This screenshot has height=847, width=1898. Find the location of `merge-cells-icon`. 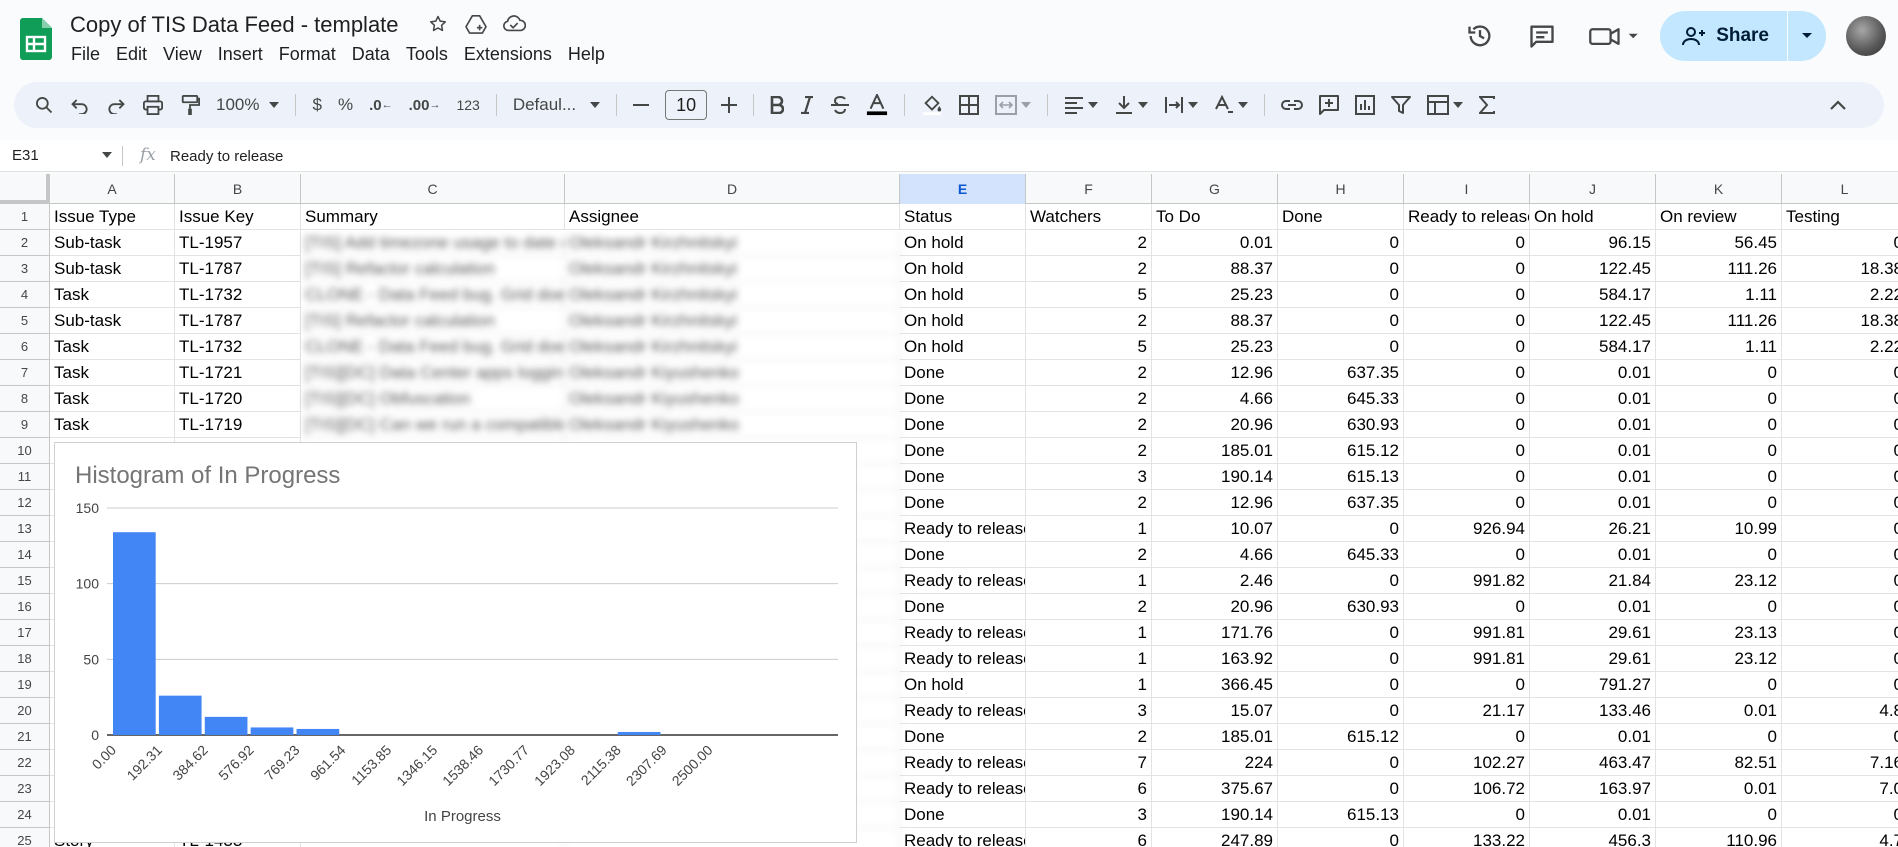

merge-cells-icon is located at coordinates (1013, 105).